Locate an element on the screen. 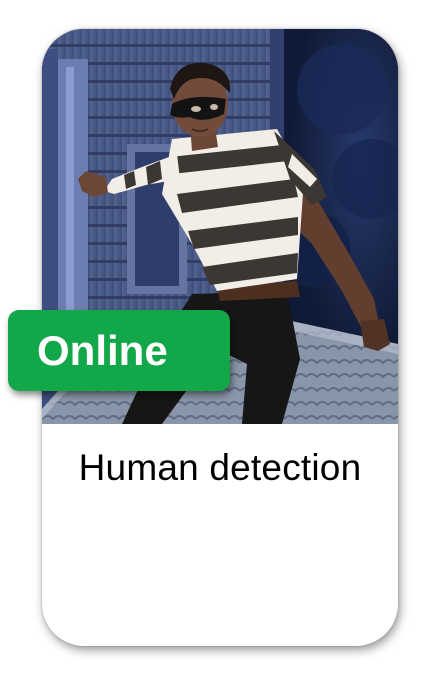 The image size is (430, 685). online-status-badge: Online is located at coordinates (119, 350).